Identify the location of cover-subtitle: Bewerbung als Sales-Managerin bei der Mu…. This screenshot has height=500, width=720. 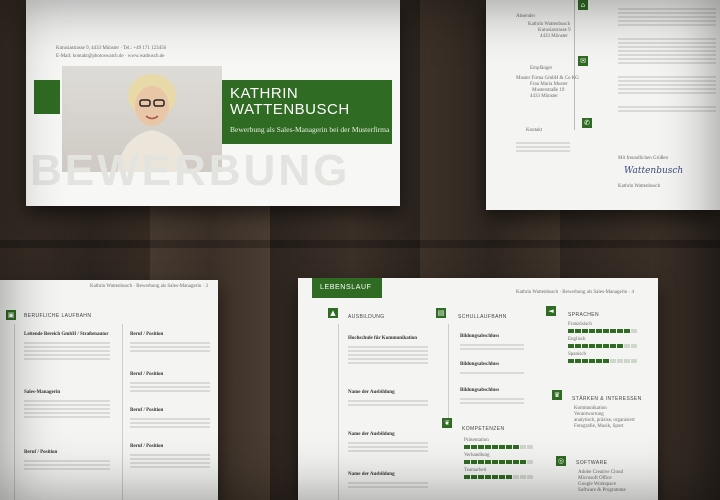
(310, 129).